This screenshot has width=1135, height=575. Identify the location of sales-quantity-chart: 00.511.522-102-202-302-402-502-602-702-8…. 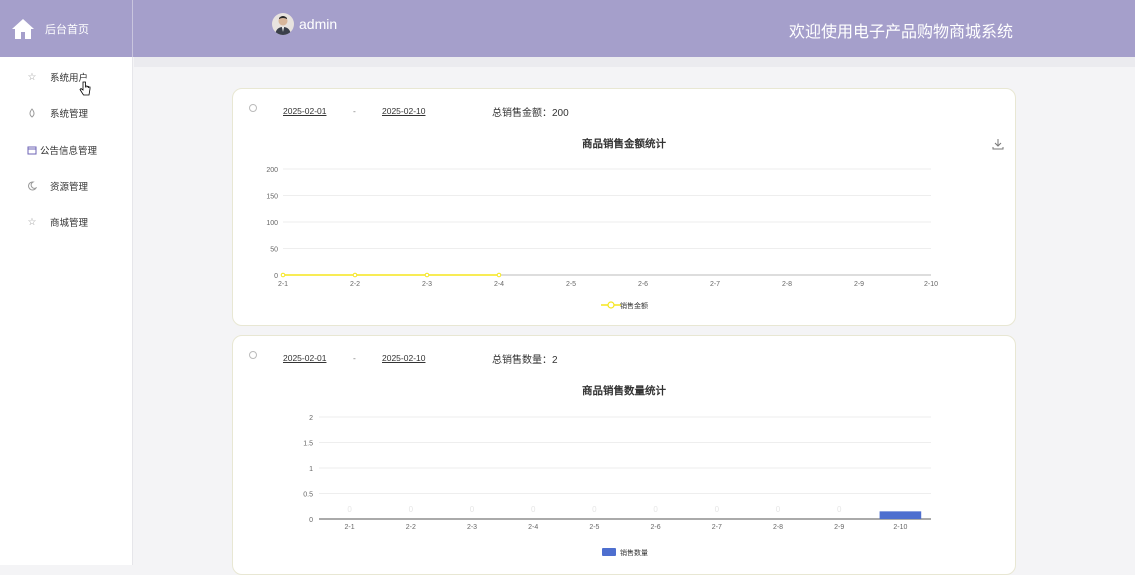
(617, 486).